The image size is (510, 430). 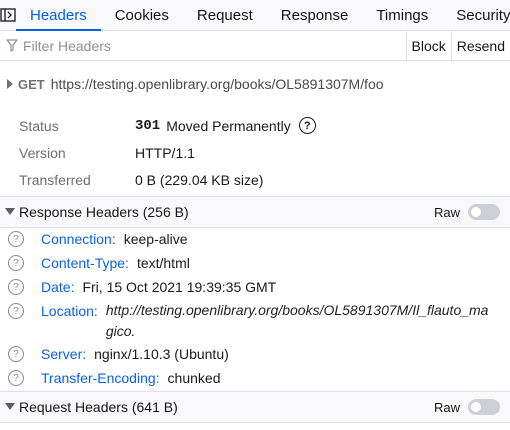 I want to click on header-row: ? Content-Type: text/html, so click(x=255, y=263).